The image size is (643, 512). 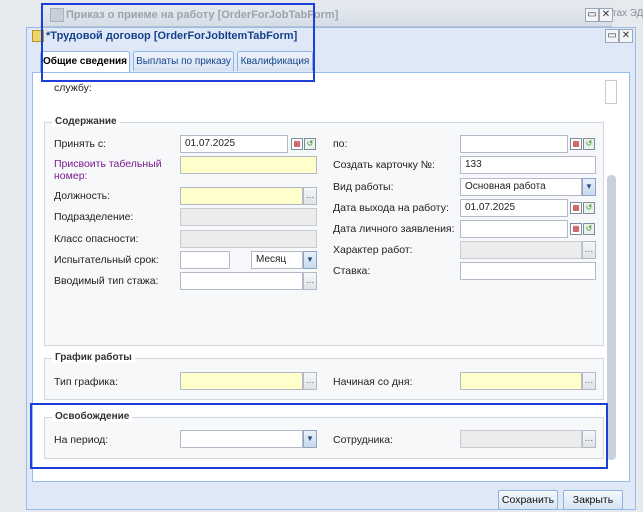 I want to click on rate-label: Ставка:, so click(x=352, y=271).